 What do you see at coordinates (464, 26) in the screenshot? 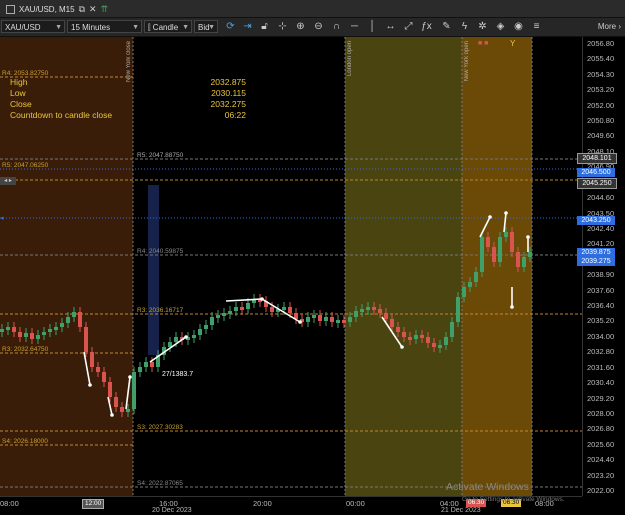
I see `signal-icon: ϟ` at bounding box center [464, 26].